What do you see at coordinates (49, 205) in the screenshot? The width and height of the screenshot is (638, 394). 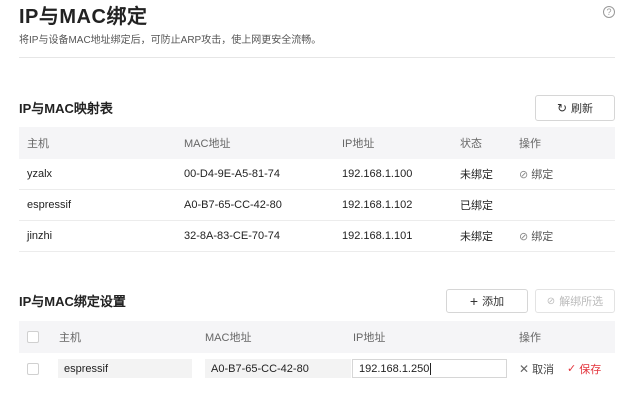 I see `row-host: espressif` at bounding box center [49, 205].